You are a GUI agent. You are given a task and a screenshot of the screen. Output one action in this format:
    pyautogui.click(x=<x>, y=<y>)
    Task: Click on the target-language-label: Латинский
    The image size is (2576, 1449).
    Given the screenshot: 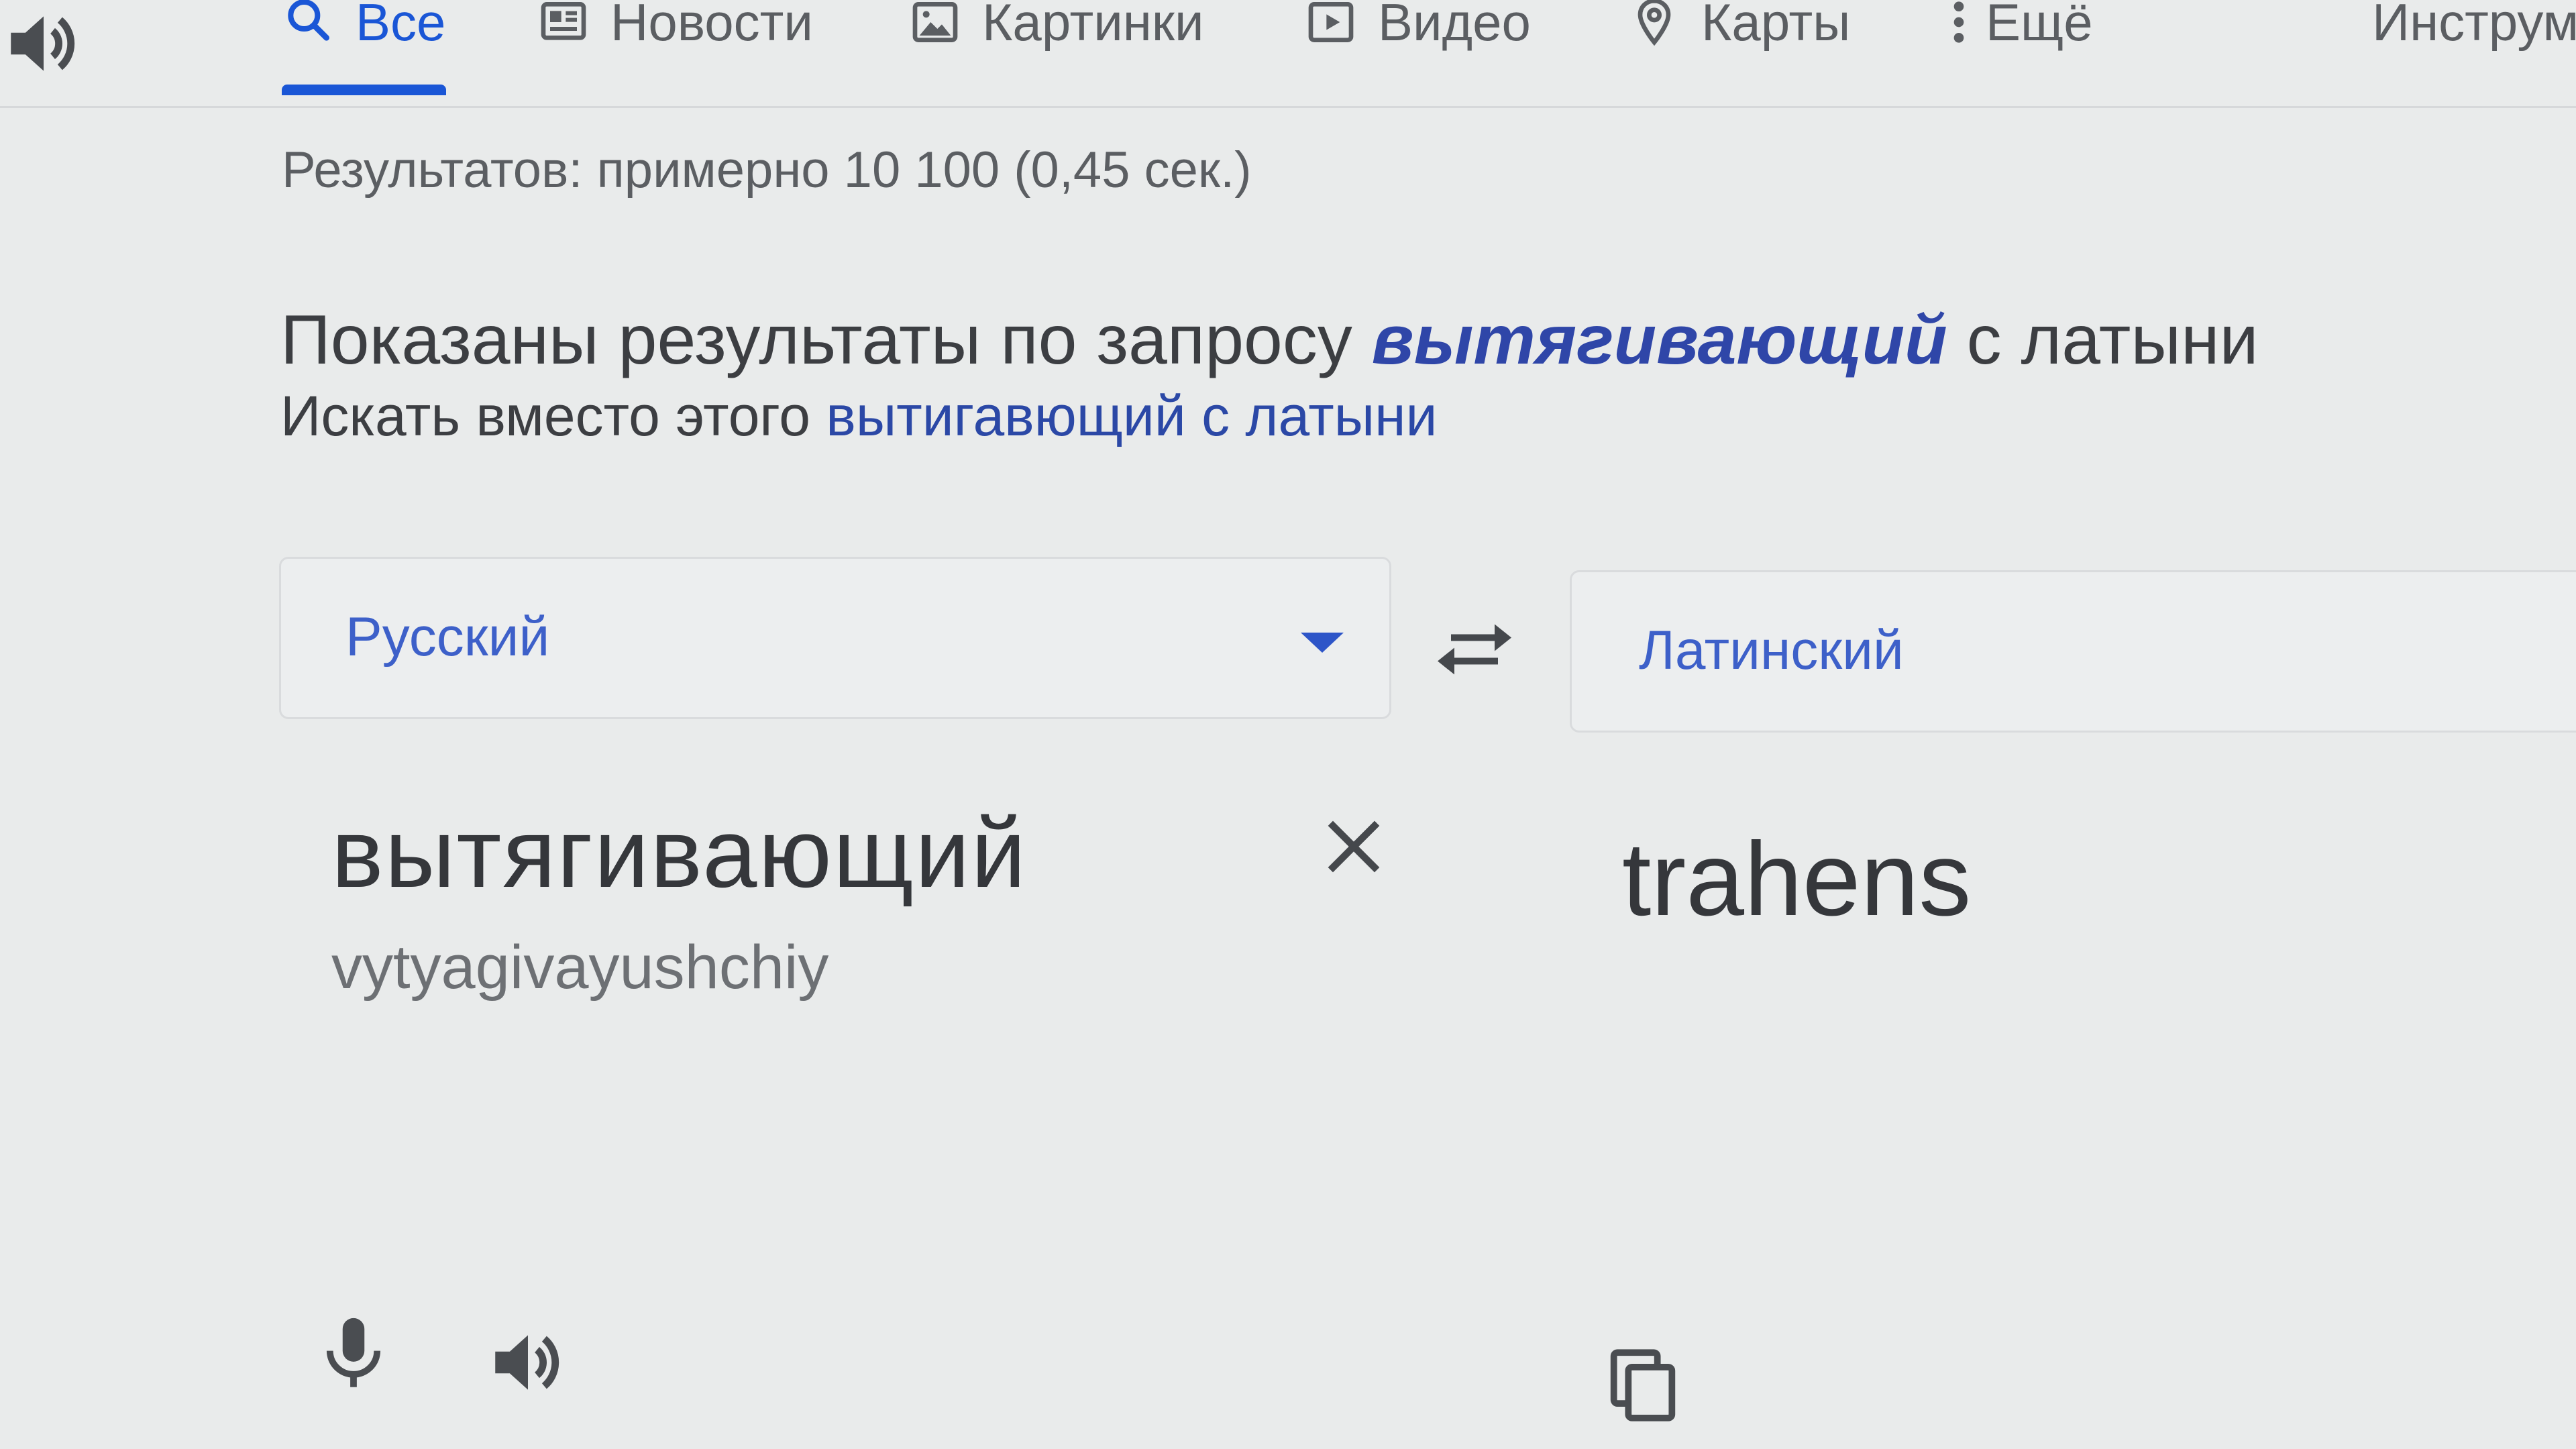 What is the action you would take?
    pyautogui.click(x=1771, y=650)
    